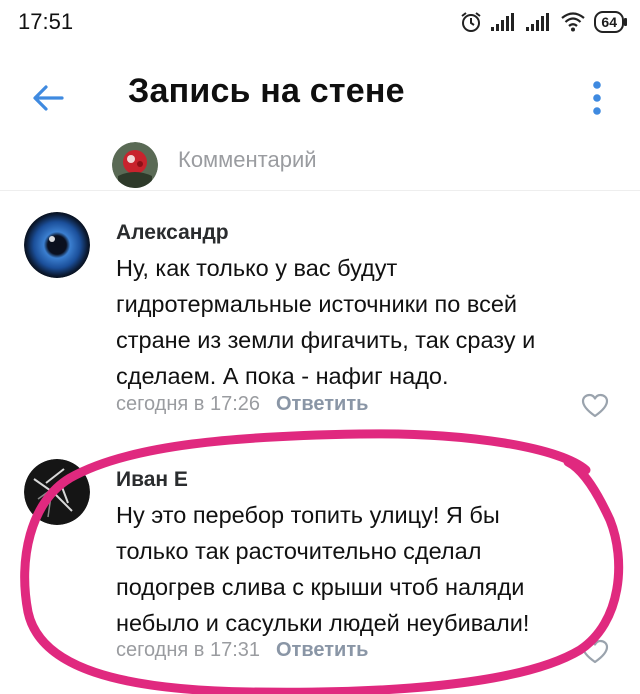  Describe the element at coordinates (597, 98) in the screenshot. I see `vertical-dots-icon` at that location.